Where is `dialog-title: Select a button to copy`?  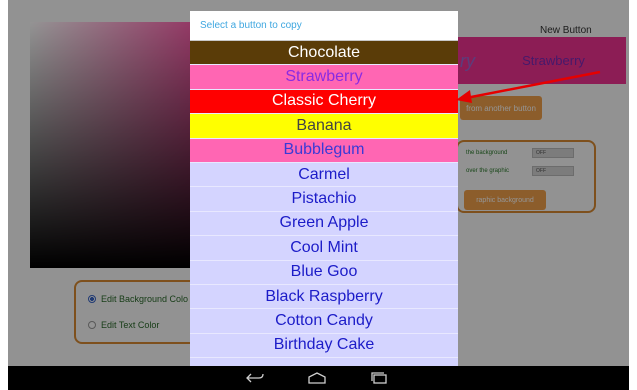
dialog-title: Select a button to copy is located at coordinates (324, 26).